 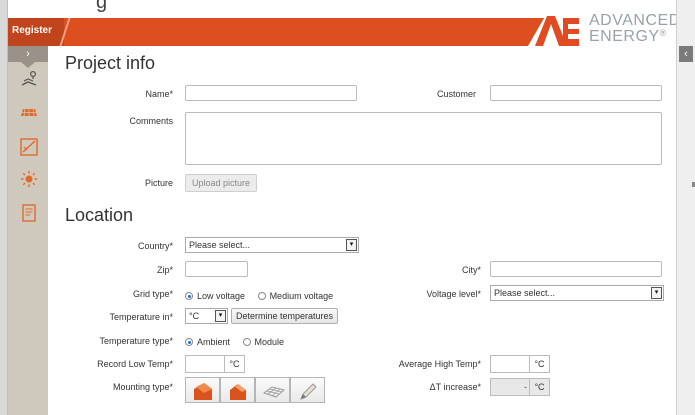 What do you see at coordinates (215, 364) in the screenshot?
I see `record-low-temp-input: °C` at bounding box center [215, 364].